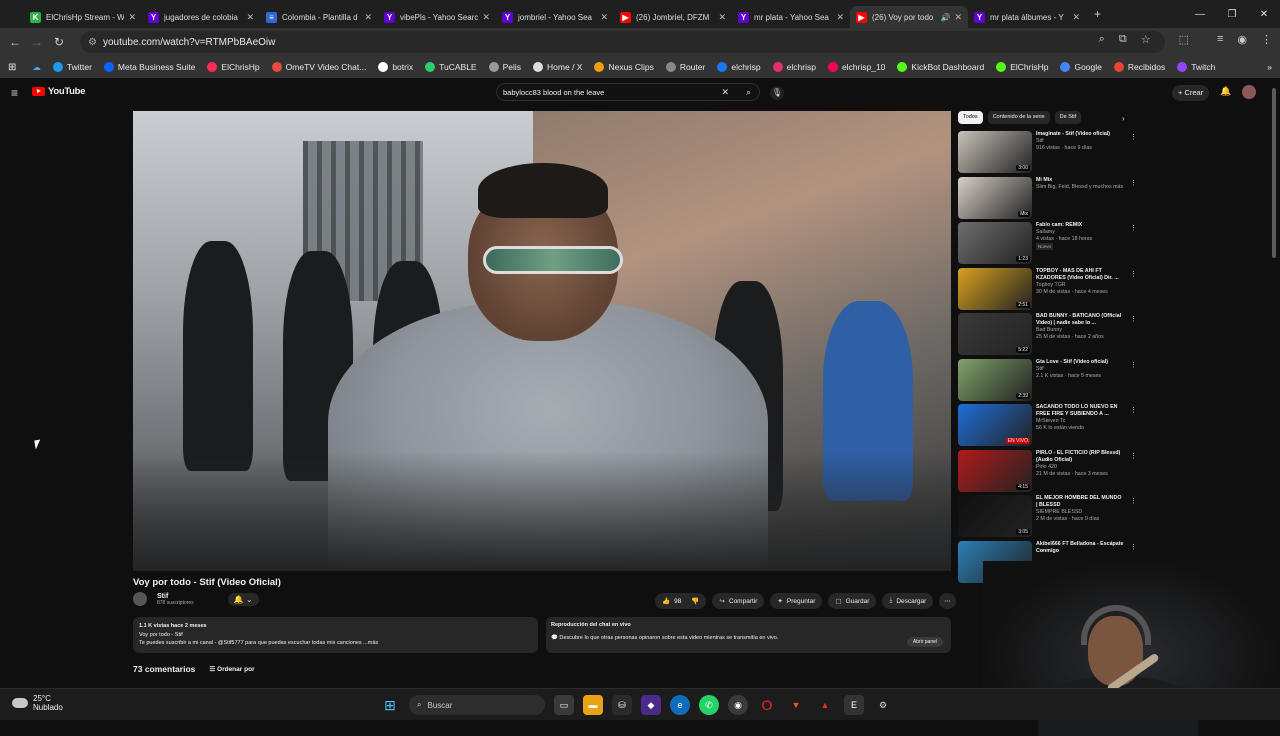 The image size is (1280, 736). What do you see at coordinates (1139, 67) in the screenshot?
I see `bookmark-item: Recibidos` at bounding box center [1139, 67].